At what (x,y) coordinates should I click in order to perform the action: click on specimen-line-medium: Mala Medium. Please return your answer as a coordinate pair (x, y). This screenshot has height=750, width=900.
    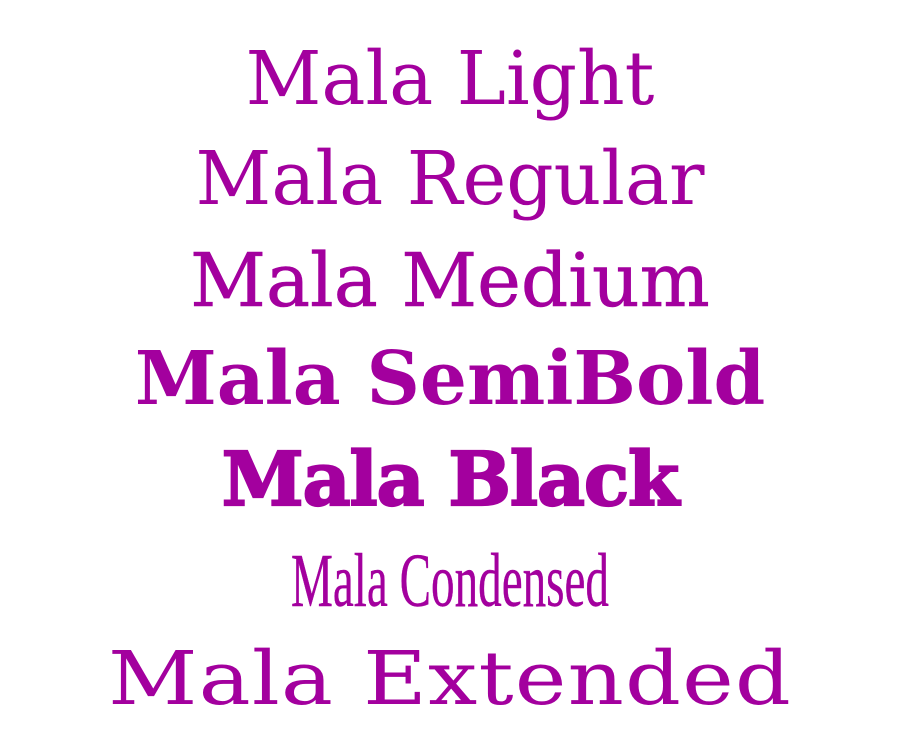
    Looking at the image, I should click on (450, 281).